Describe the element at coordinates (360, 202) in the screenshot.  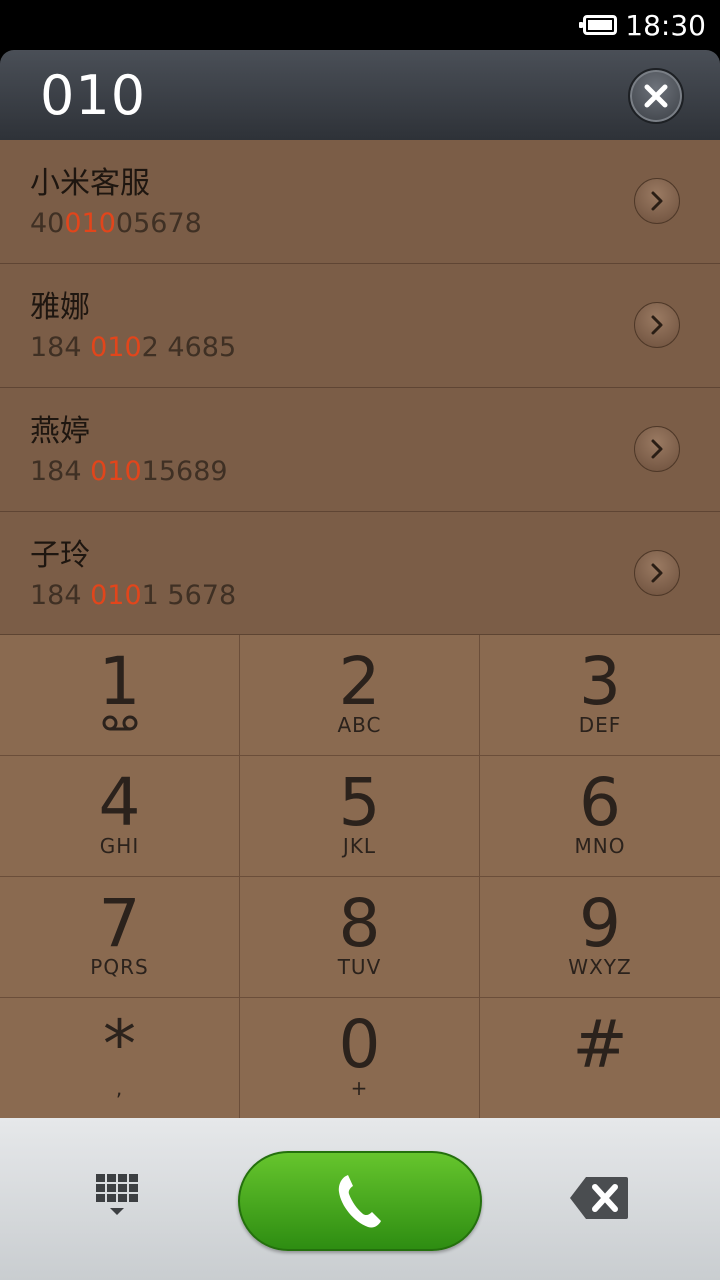
I see `contact-result: 小米客服 4001005678` at that location.